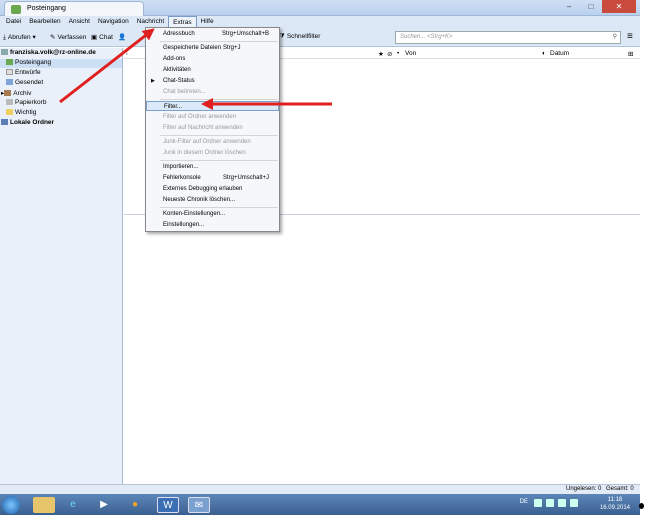  I want to click on annotation-arrows, so click(195, 69).